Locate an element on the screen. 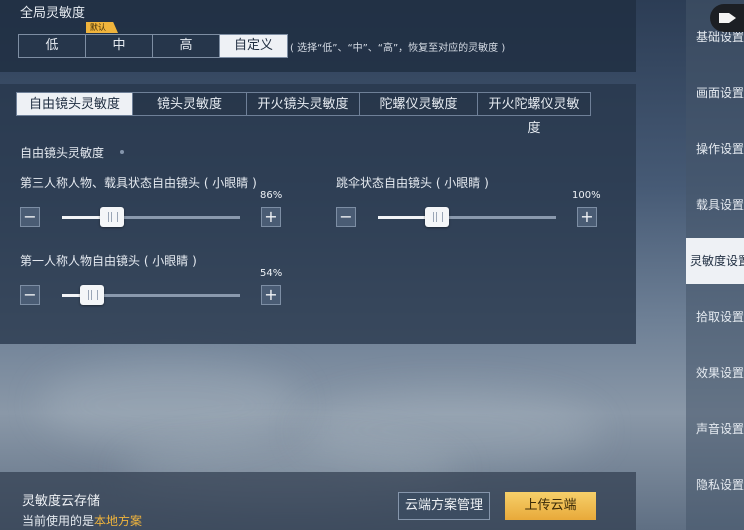  tab-free-camera: 自由镜头灵敏度 is located at coordinates (74, 104).